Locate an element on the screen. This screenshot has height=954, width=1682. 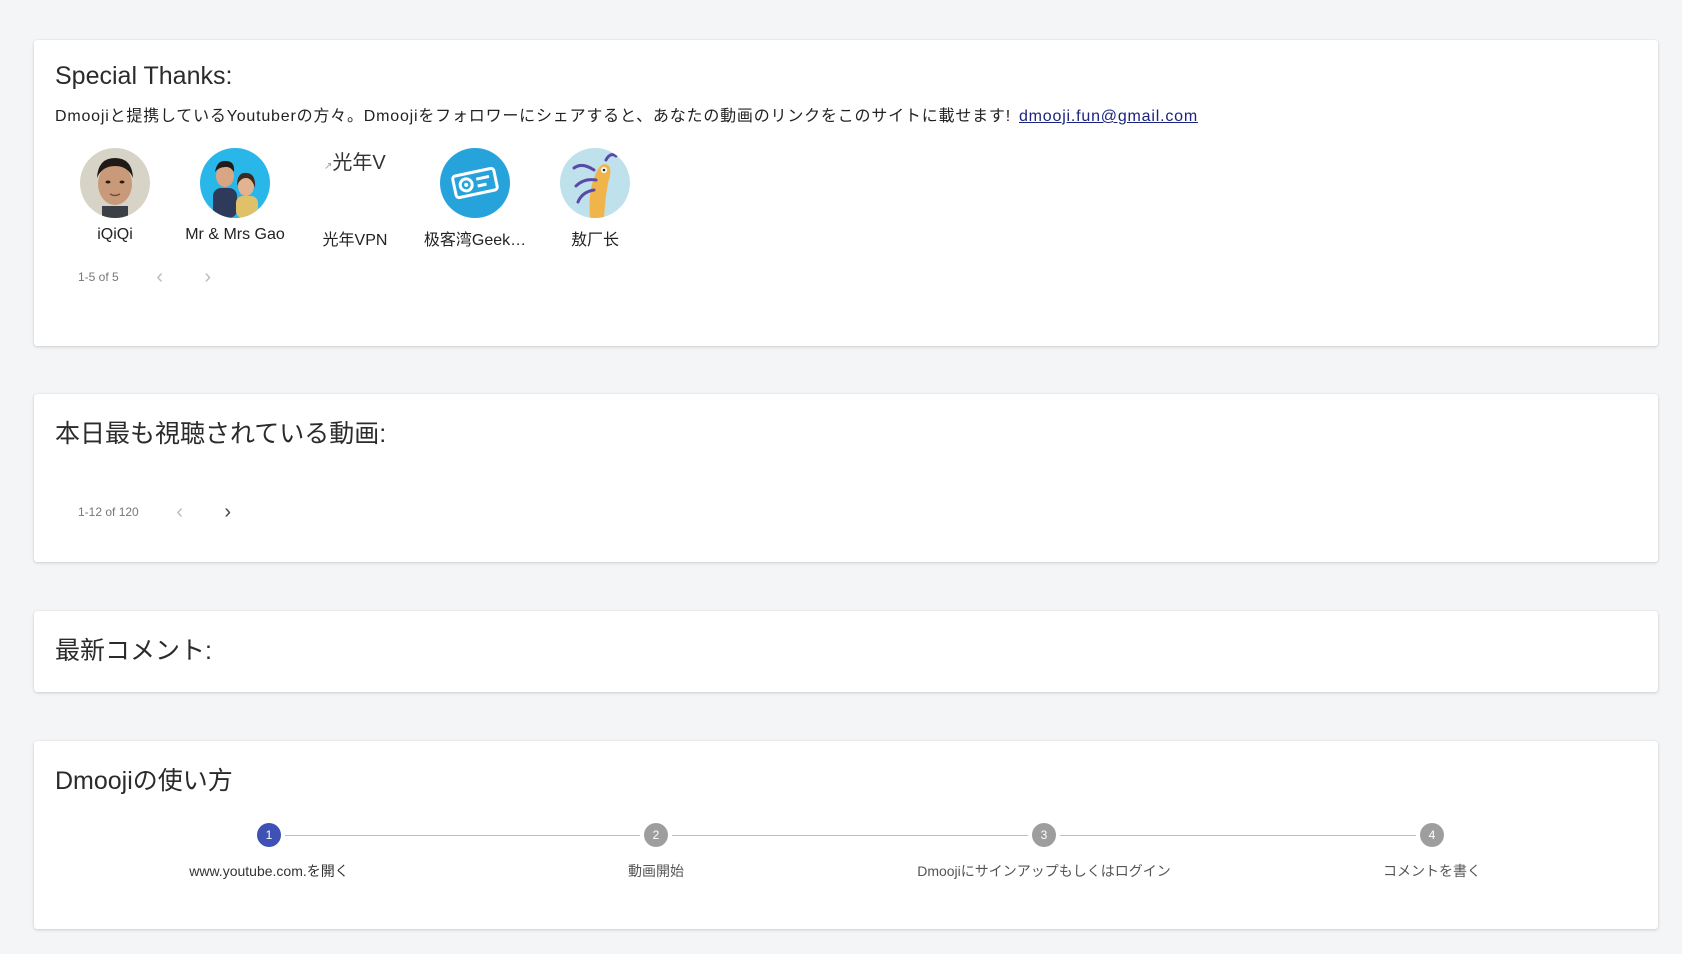
step-number-circle: 2 is located at coordinates (656, 835).